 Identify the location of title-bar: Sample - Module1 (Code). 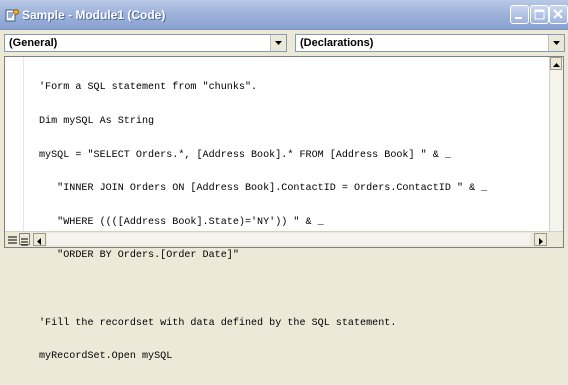
(284, 15).